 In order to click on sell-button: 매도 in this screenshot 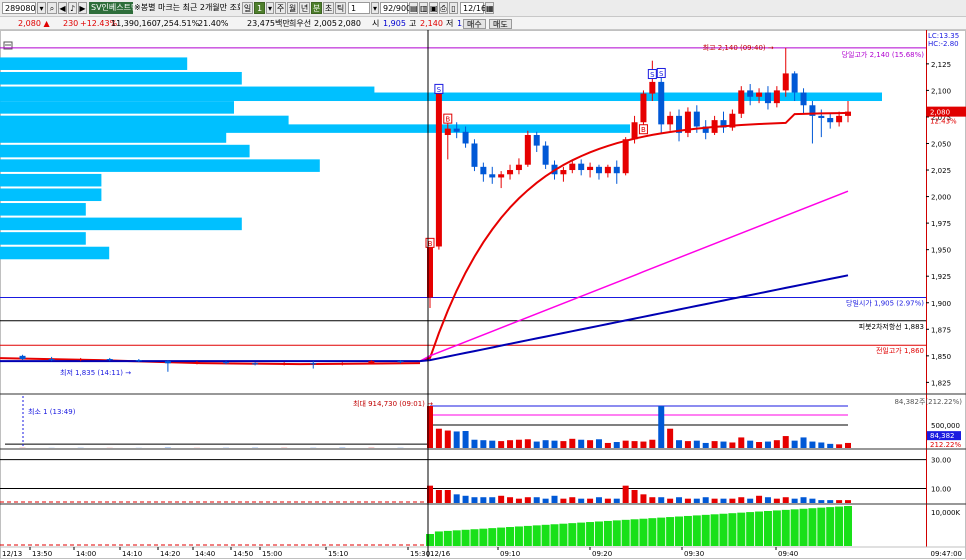, I will do `click(500, 24)`.